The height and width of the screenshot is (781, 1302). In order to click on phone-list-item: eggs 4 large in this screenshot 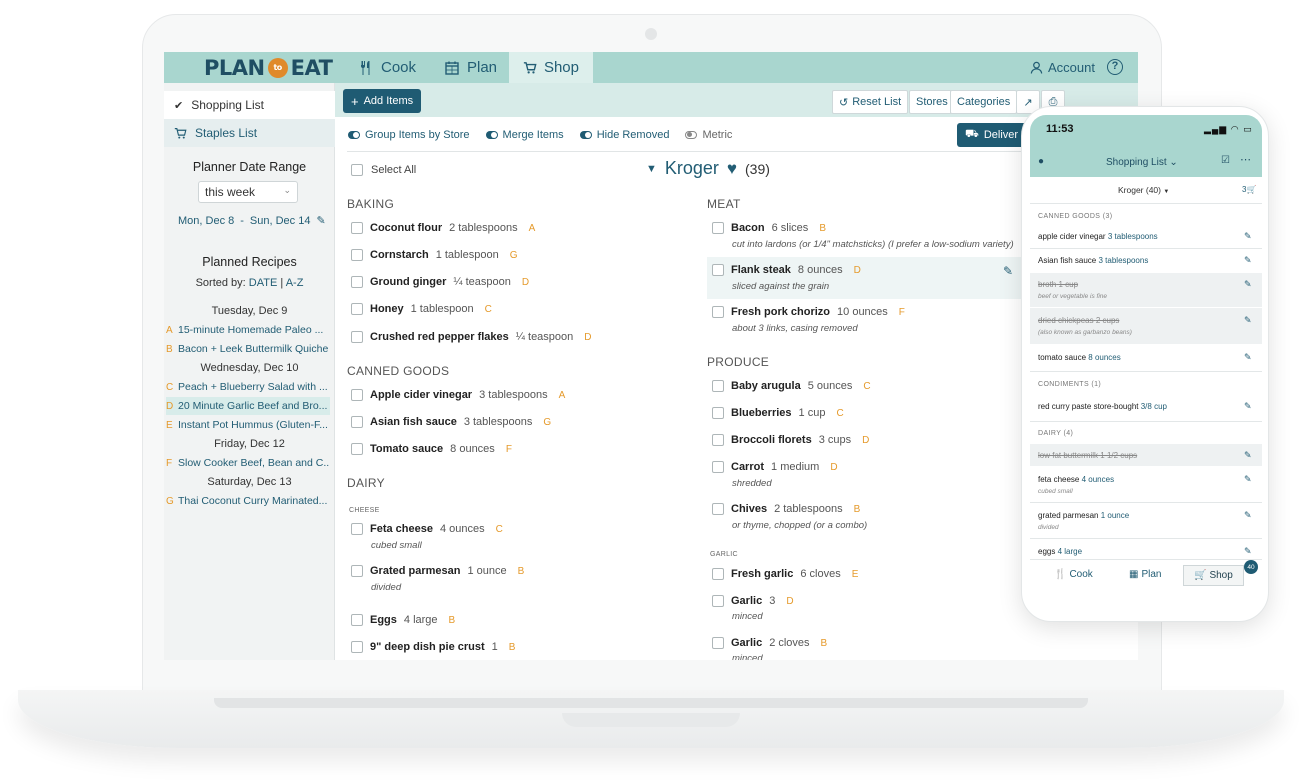, I will do `click(1060, 551)`.